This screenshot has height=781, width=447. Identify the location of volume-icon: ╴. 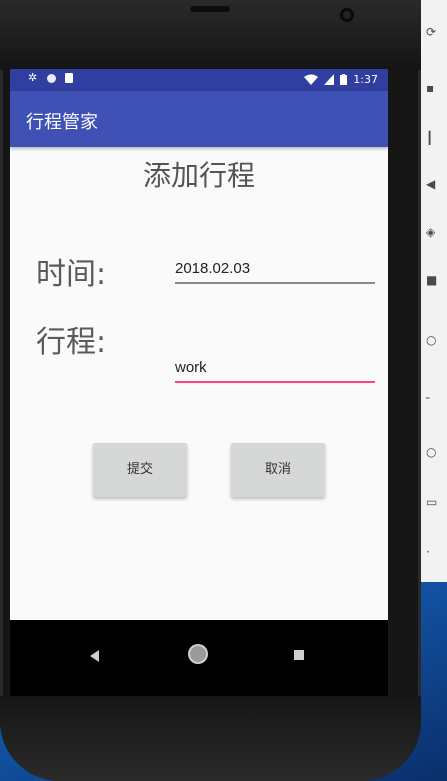
(432, 398).